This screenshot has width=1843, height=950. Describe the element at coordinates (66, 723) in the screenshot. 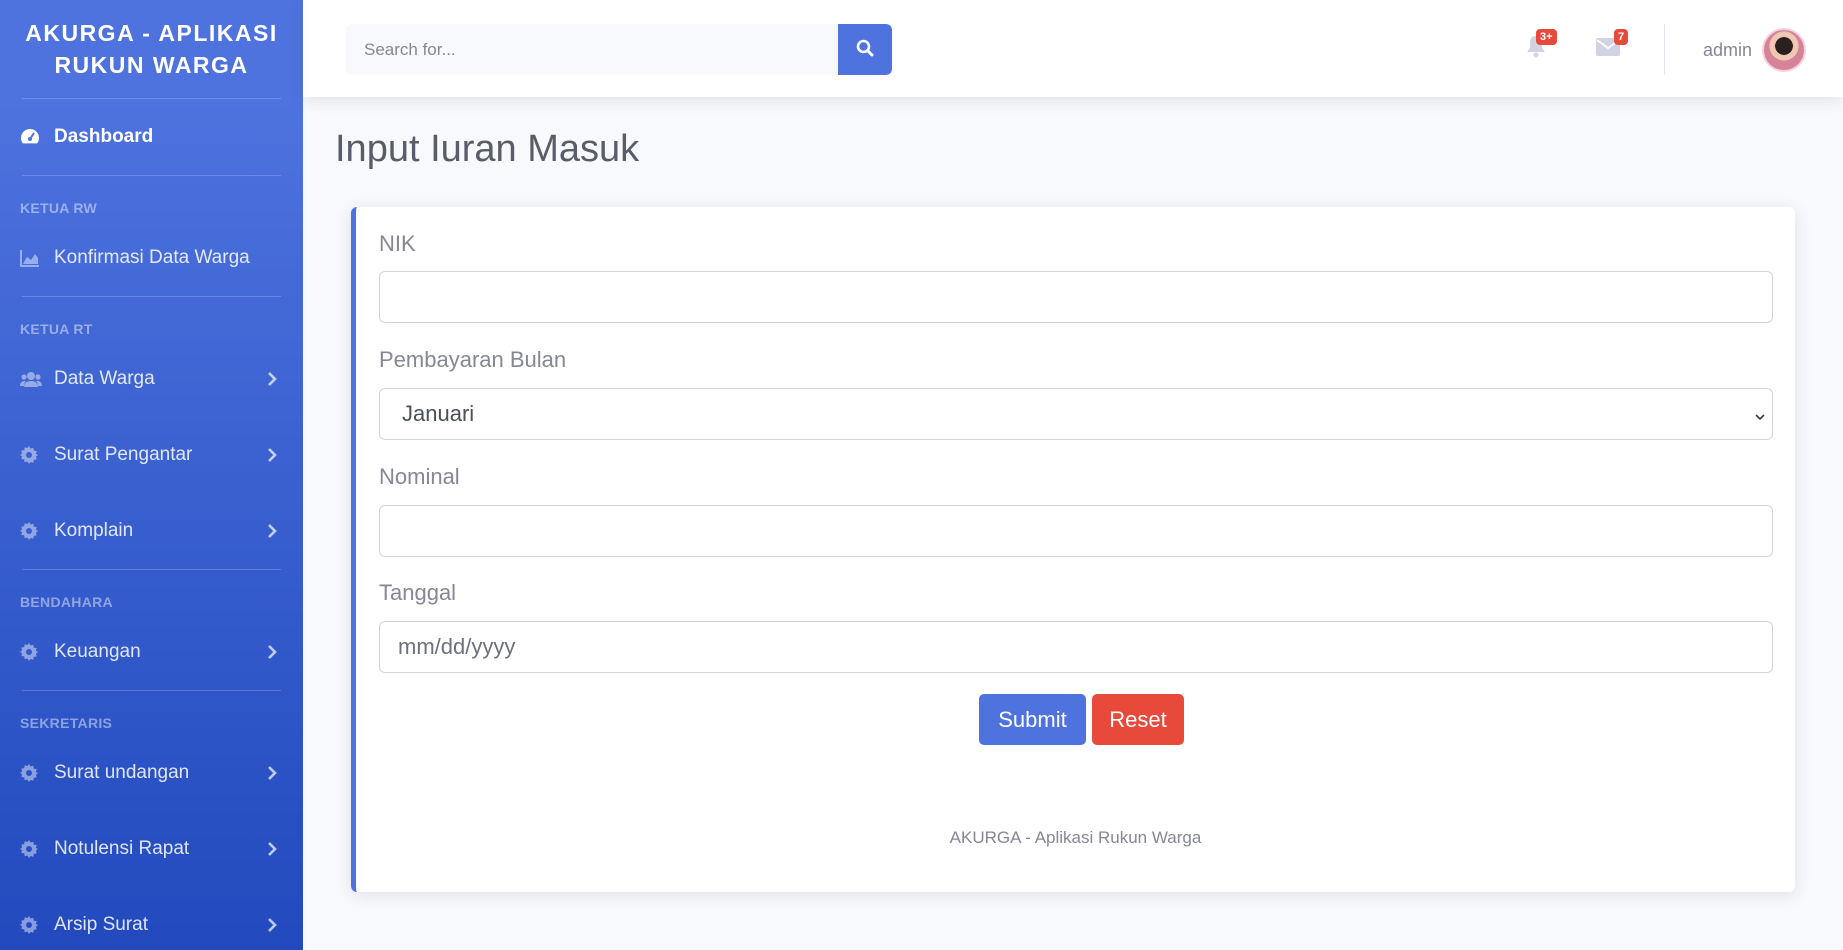

I see `sidebar-heading-sekretaris: SEKRETARIS` at that location.